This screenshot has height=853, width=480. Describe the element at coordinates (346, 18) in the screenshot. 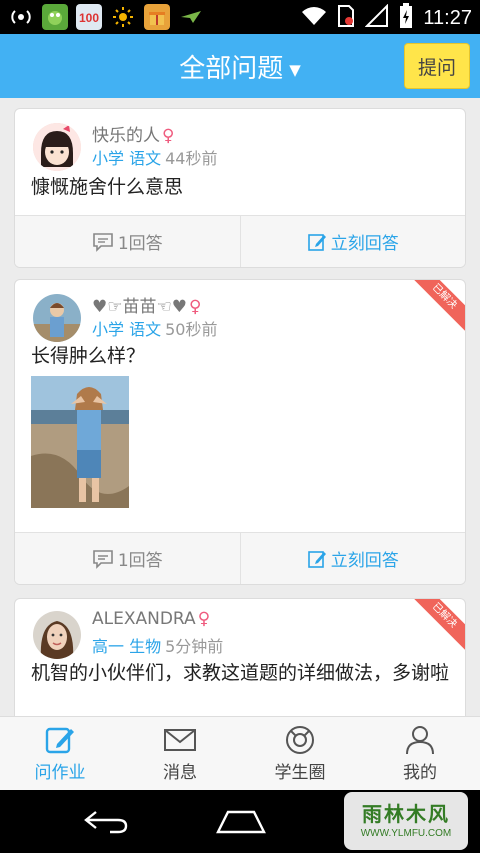

I see `sim-card-icon` at that location.